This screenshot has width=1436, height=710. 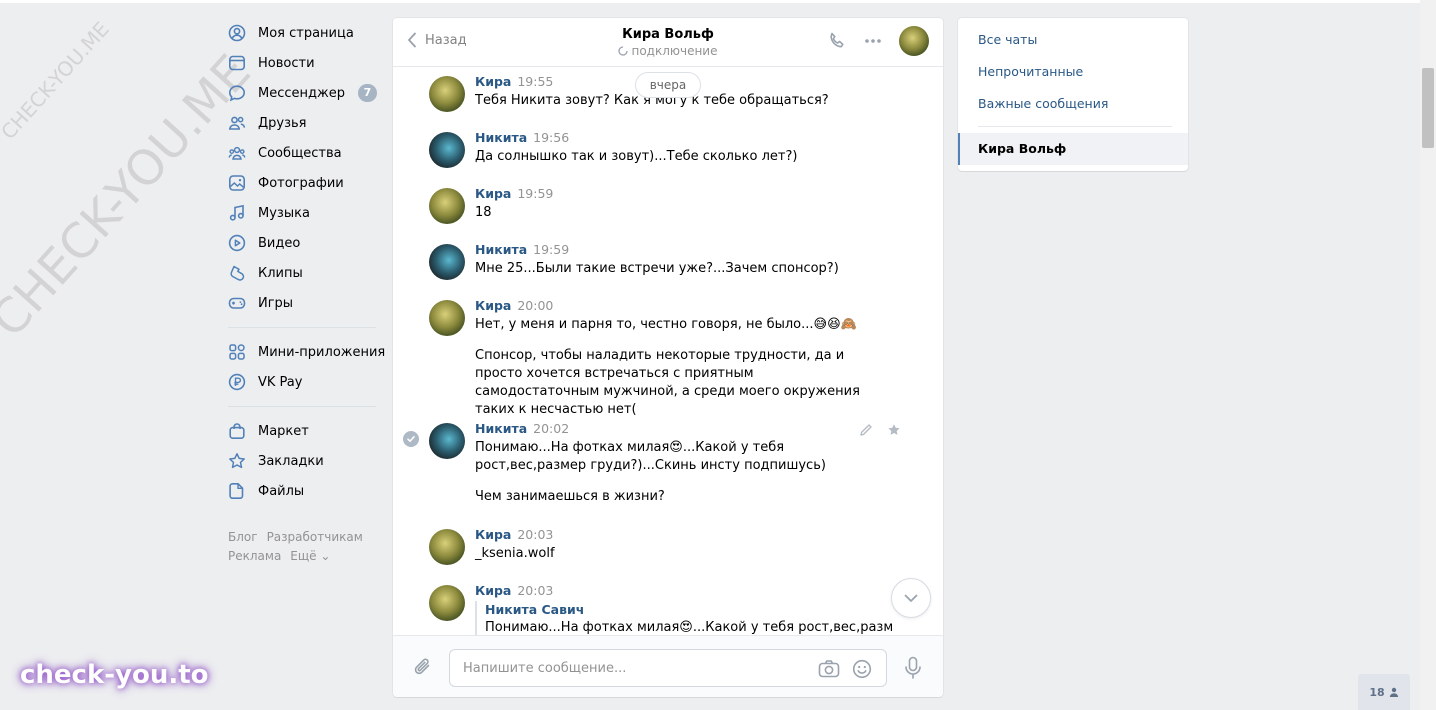 I want to click on newspaper-icon, so click(x=237, y=63).